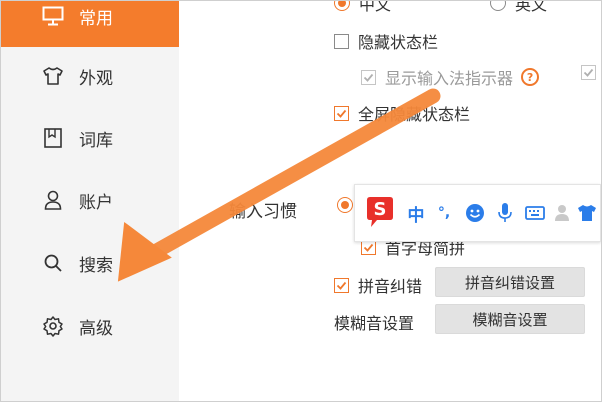  What do you see at coordinates (398, 42) in the screenshot?
I see `hide-statusbar-label: 隐藏状态栏` at bounding box center [398, 42].